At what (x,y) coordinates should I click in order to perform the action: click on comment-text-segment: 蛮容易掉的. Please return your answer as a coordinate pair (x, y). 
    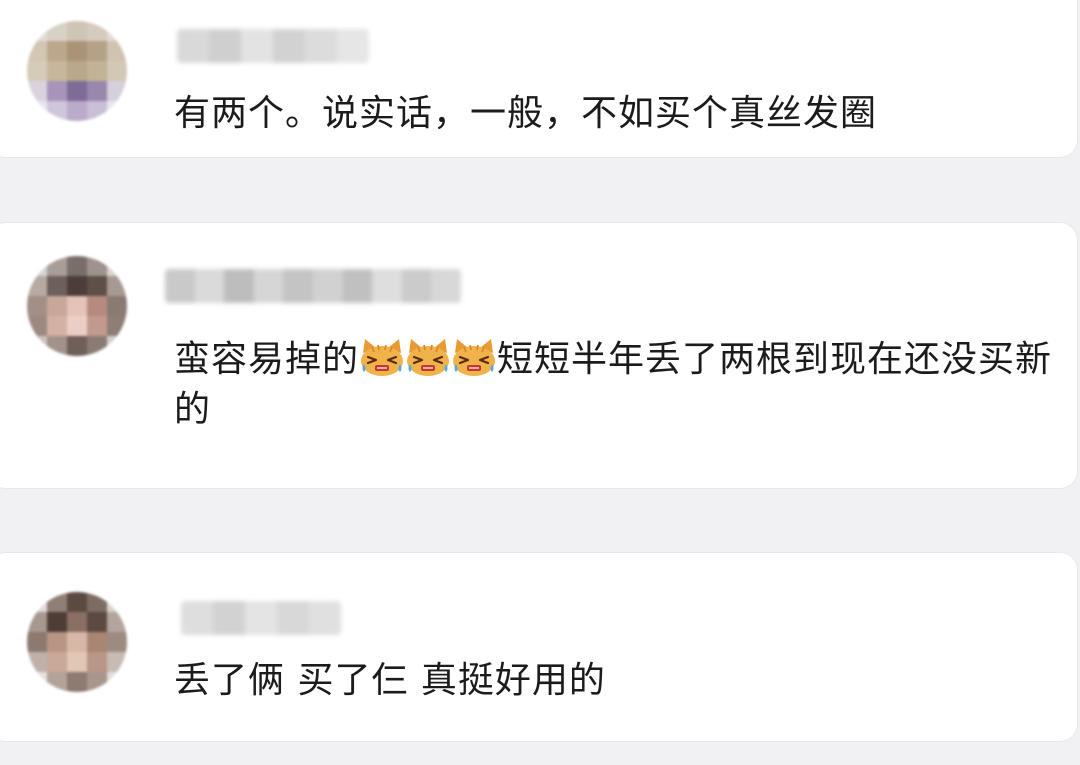
    Looking at the image, I should click on (267, 359).